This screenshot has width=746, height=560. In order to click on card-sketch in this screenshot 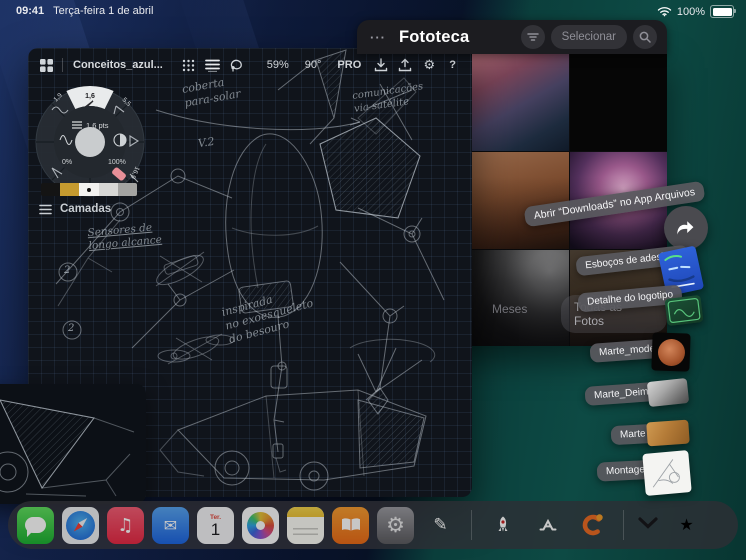, I will do `click(67, 448)`.